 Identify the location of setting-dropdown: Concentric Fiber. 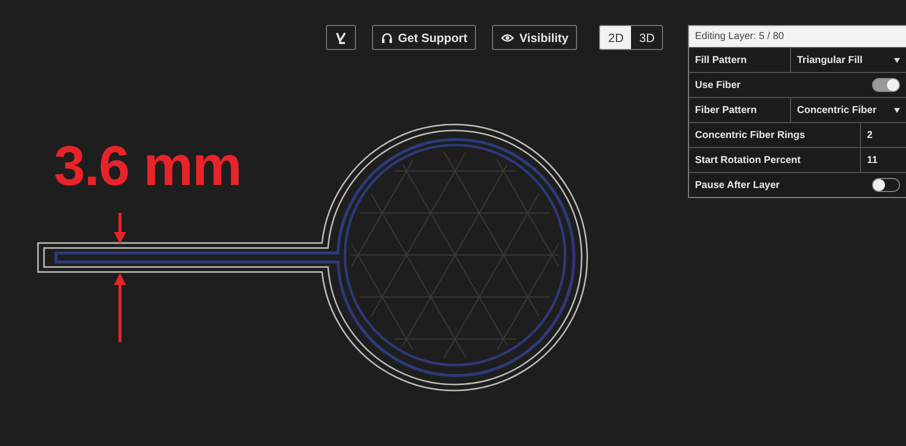
(848, 110).